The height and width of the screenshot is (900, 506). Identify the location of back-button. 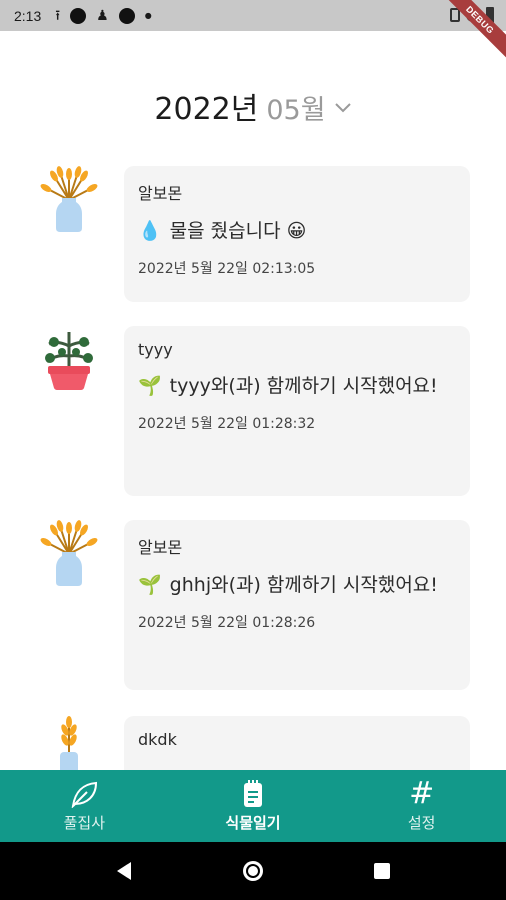
(124, 871).